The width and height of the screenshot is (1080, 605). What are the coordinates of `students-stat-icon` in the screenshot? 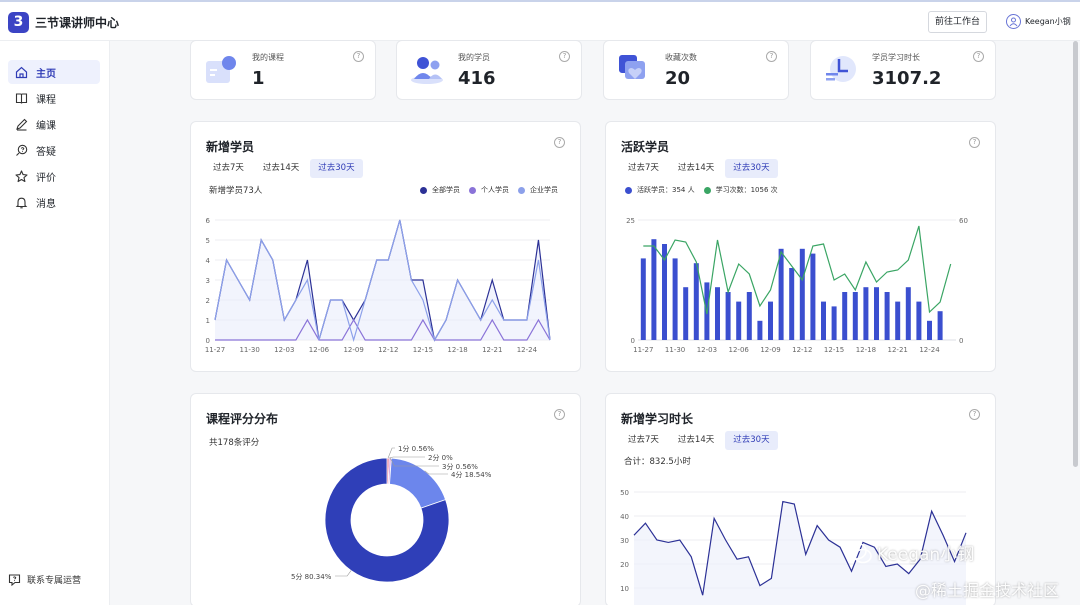 It's located at (427, 70).